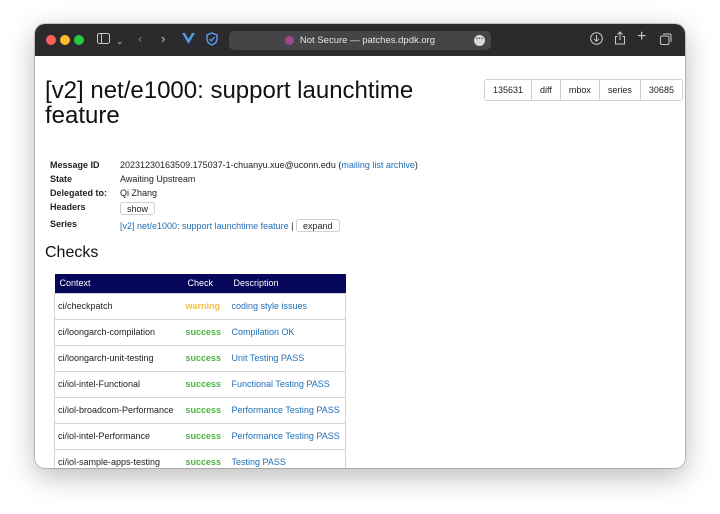 The image size is (720, 514). What do you see at coordinates (317, 225) in the screenshot?
I see `expand-series-button: expand` at bounding box center [317, 225].